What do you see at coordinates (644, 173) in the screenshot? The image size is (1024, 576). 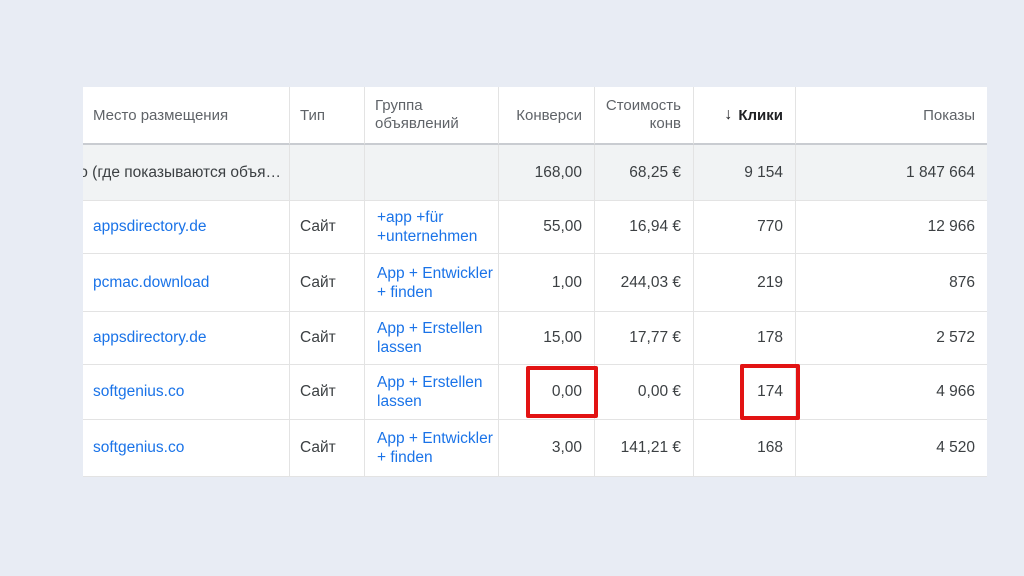 I see `total-cost-per-conversion: 68,25 €` at bounding box center [644, 173].